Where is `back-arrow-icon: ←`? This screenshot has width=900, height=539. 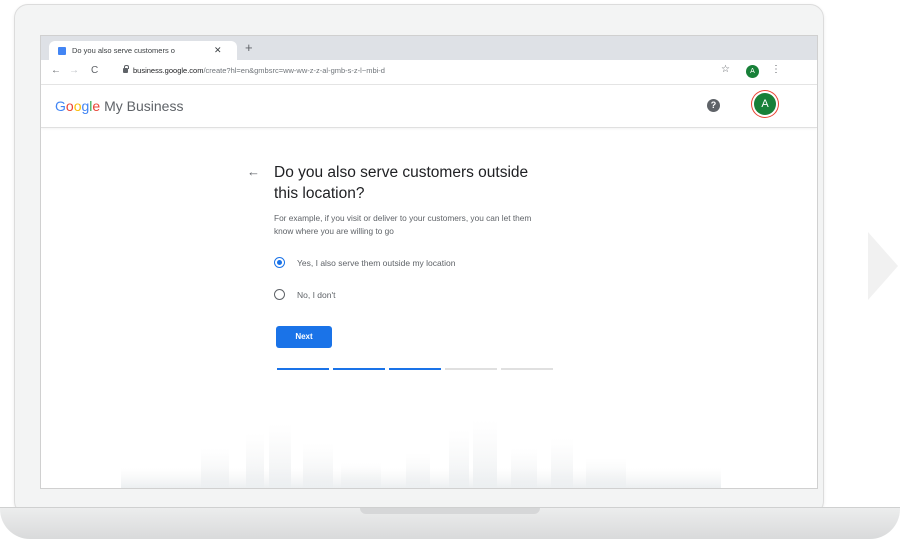
back-arrow-icon: ← is located at coordinates (253, 171).